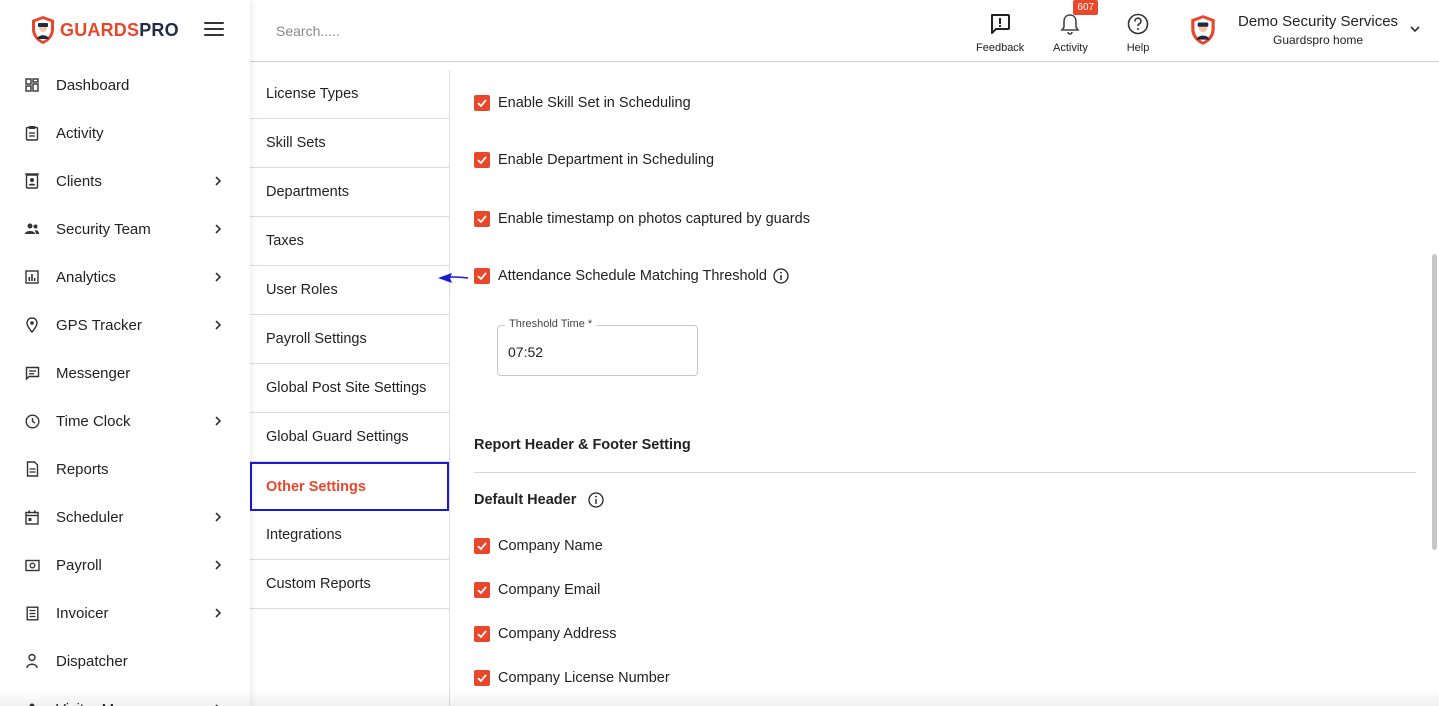  What do you see at coordinates (349, 486) in the screenshot?
I see `settings-item-other-settings: Other Settings` at bounding box center [349, 486].